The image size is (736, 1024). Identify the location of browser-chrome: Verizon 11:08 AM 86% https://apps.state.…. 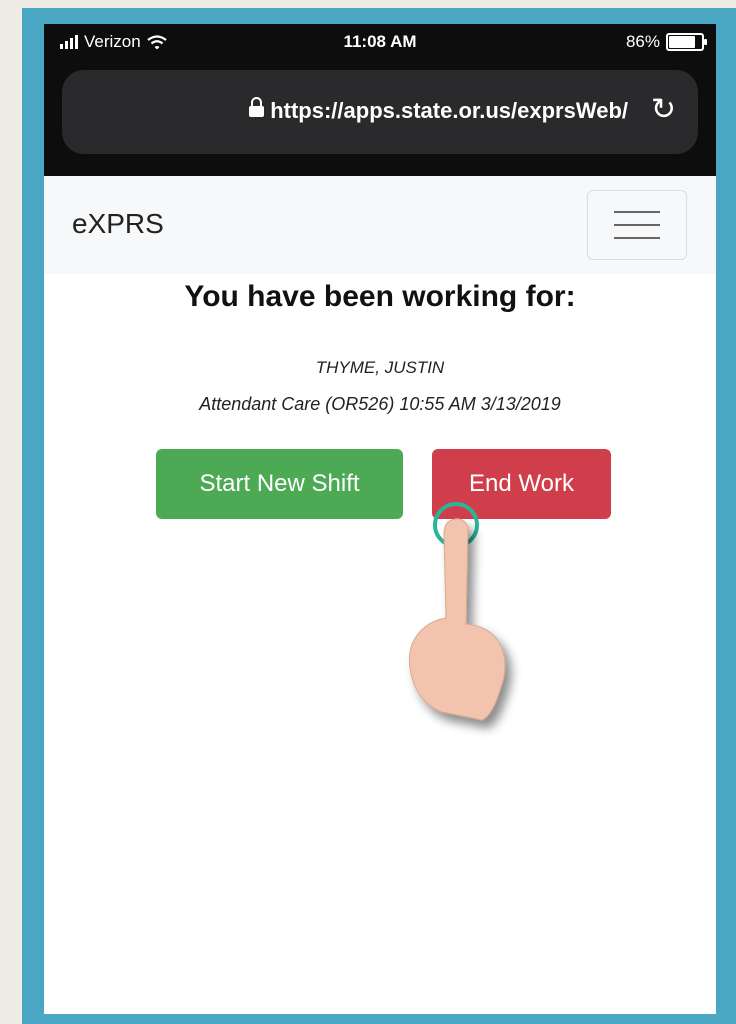
(380, 100).